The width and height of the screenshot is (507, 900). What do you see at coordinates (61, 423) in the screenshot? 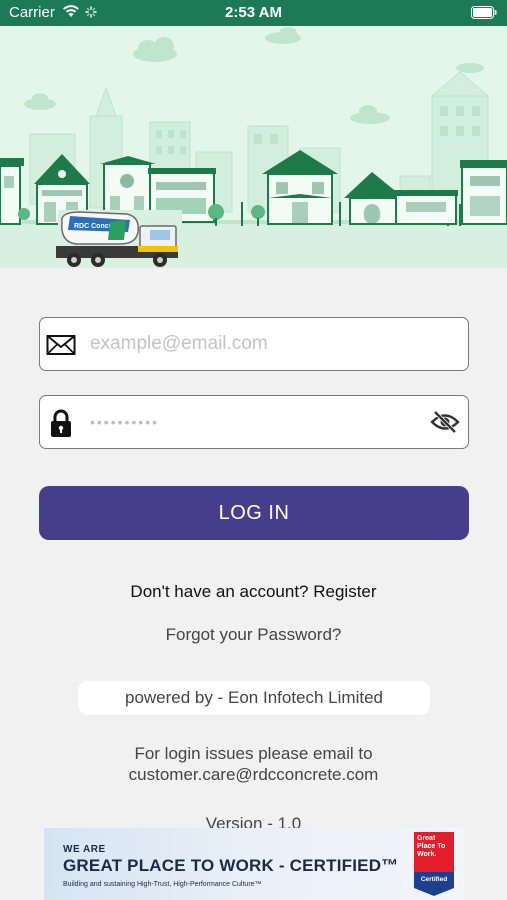
I see `lock-icon` at bounding box center [61, 423].